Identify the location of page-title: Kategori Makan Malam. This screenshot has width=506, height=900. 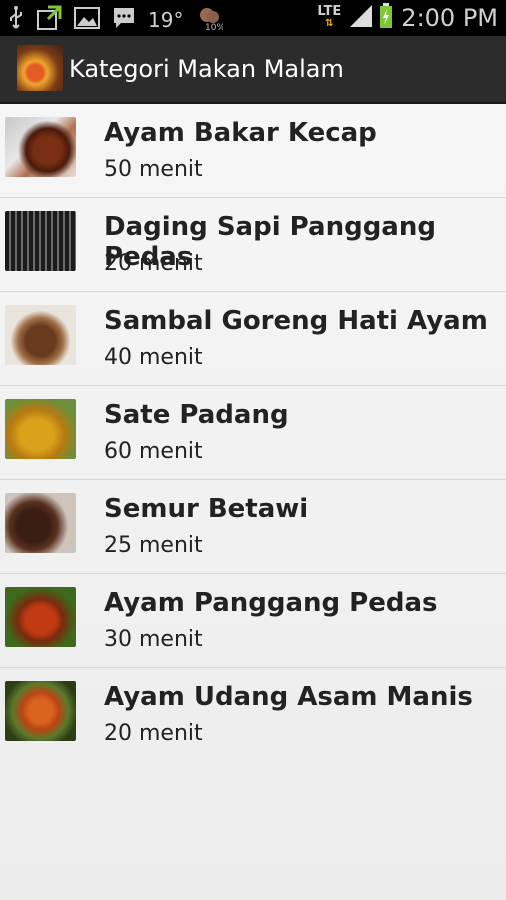
(206, 69).